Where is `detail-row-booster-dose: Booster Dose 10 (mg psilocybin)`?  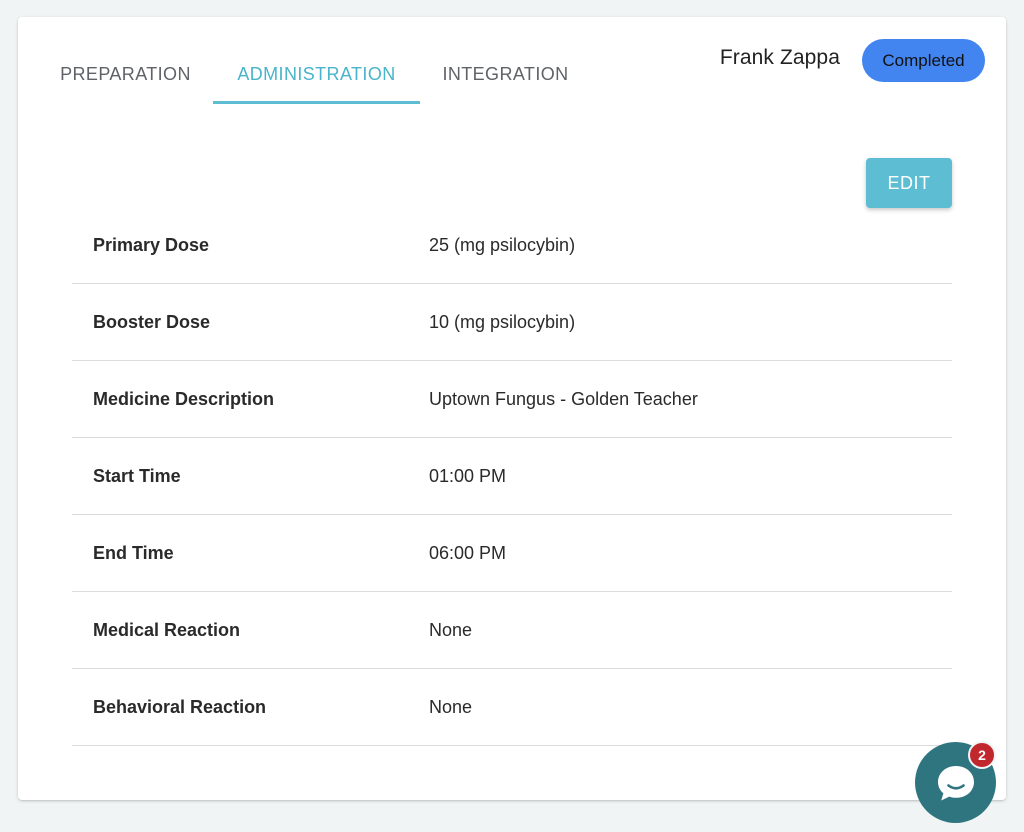 detail-row-booster-dose: Booster Dose 10 (mg psilocybin) is located at coordinates (512, 322).